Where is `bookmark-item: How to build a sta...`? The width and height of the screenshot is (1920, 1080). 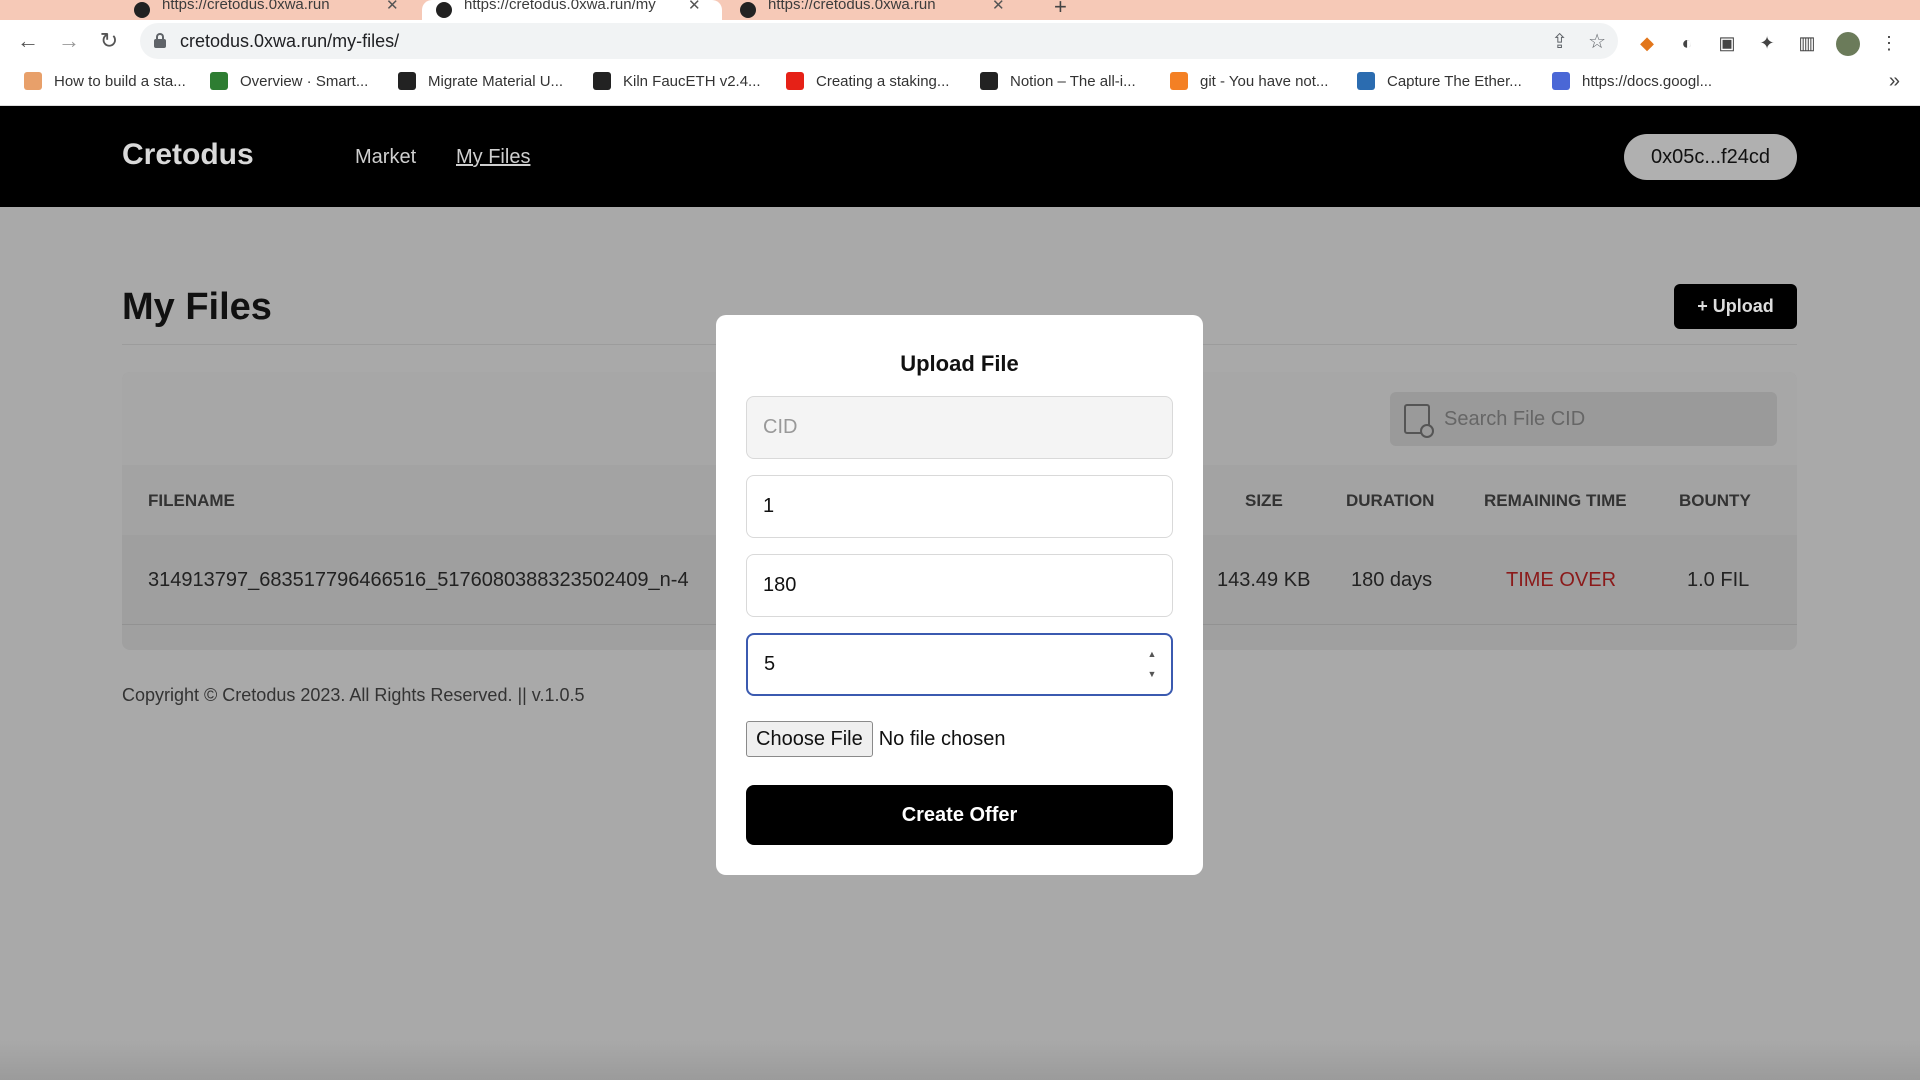
bookmark-item: How to build a sta... is located at coordinates (105, 81).